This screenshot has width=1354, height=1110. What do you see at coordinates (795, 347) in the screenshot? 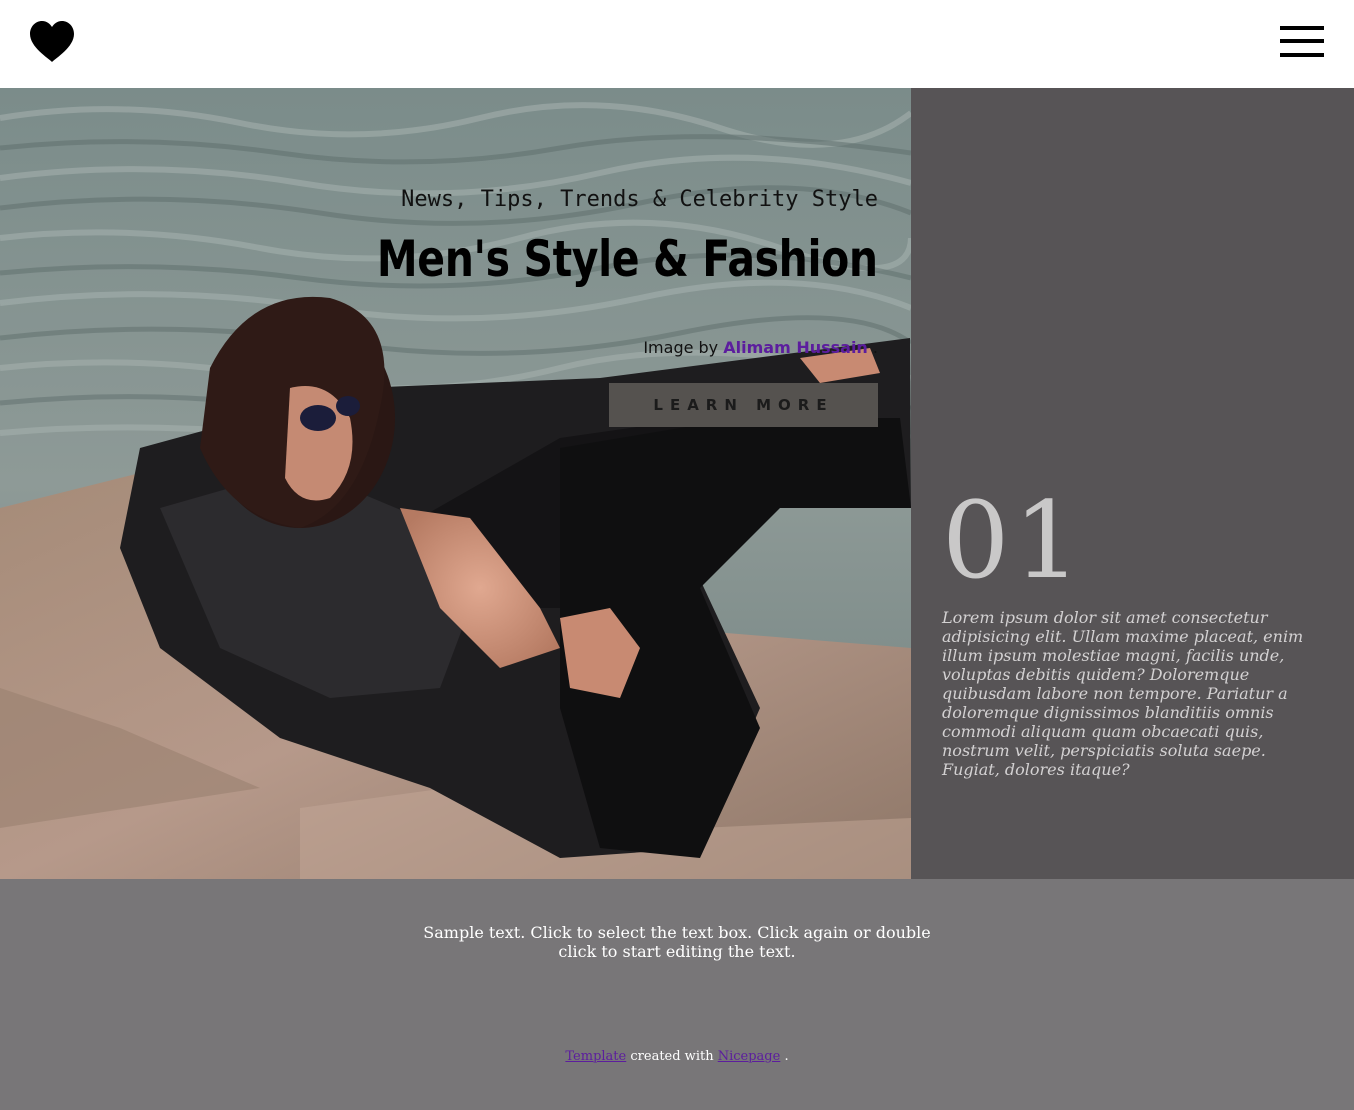
I see `credit-author-link: Alimam Hussain` at bounding box center [795, 347].